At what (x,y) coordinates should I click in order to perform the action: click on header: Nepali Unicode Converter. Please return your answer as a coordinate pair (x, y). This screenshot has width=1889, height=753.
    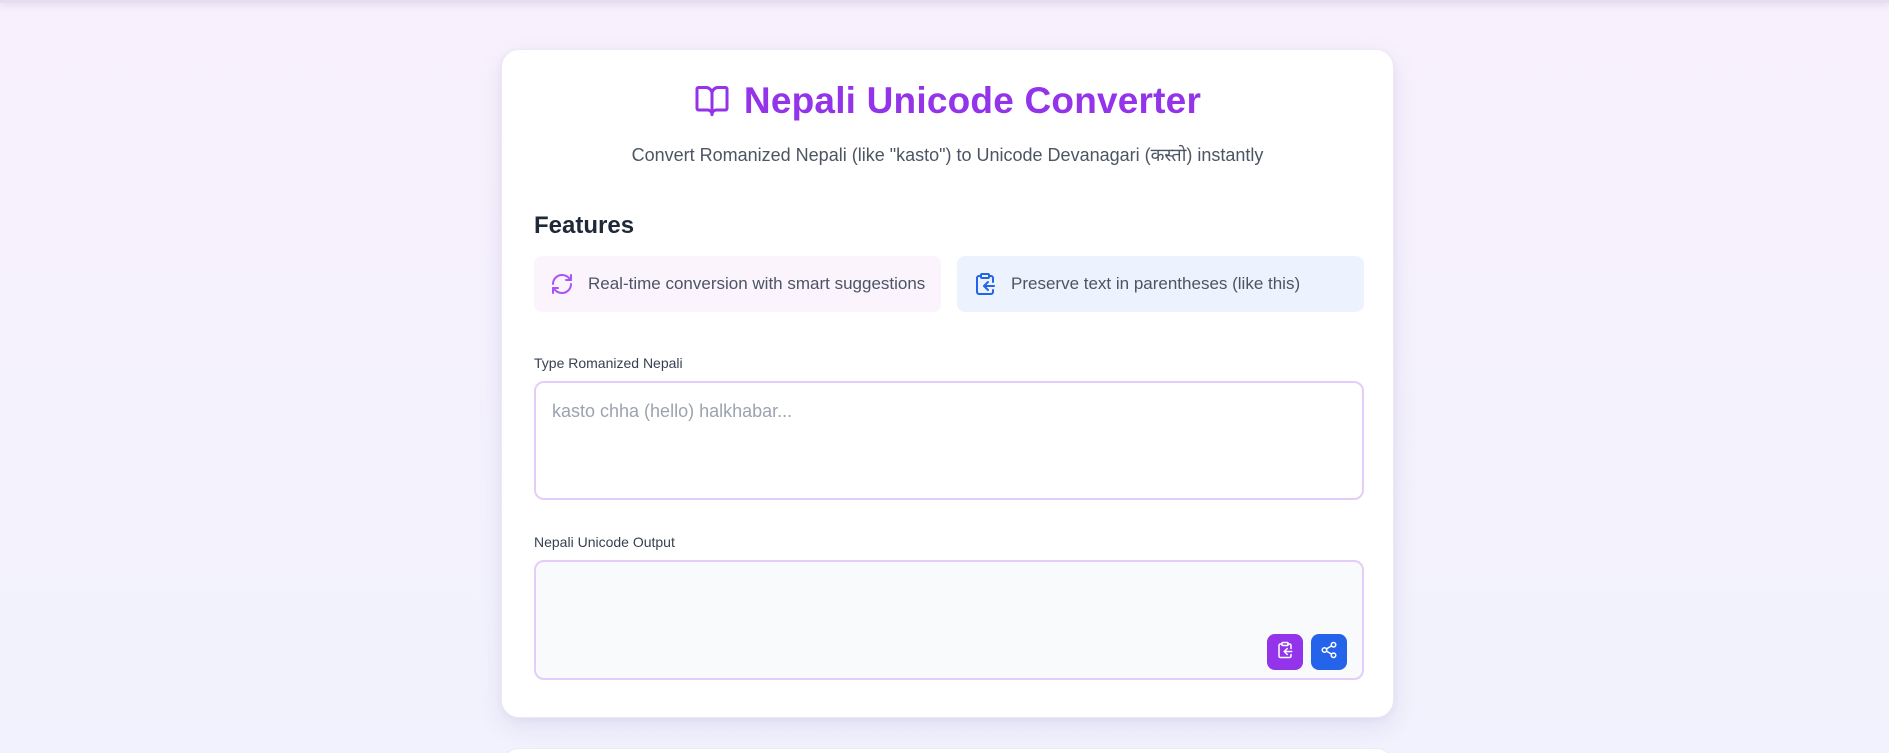
    Looking at the image, I should click on (947, 101).